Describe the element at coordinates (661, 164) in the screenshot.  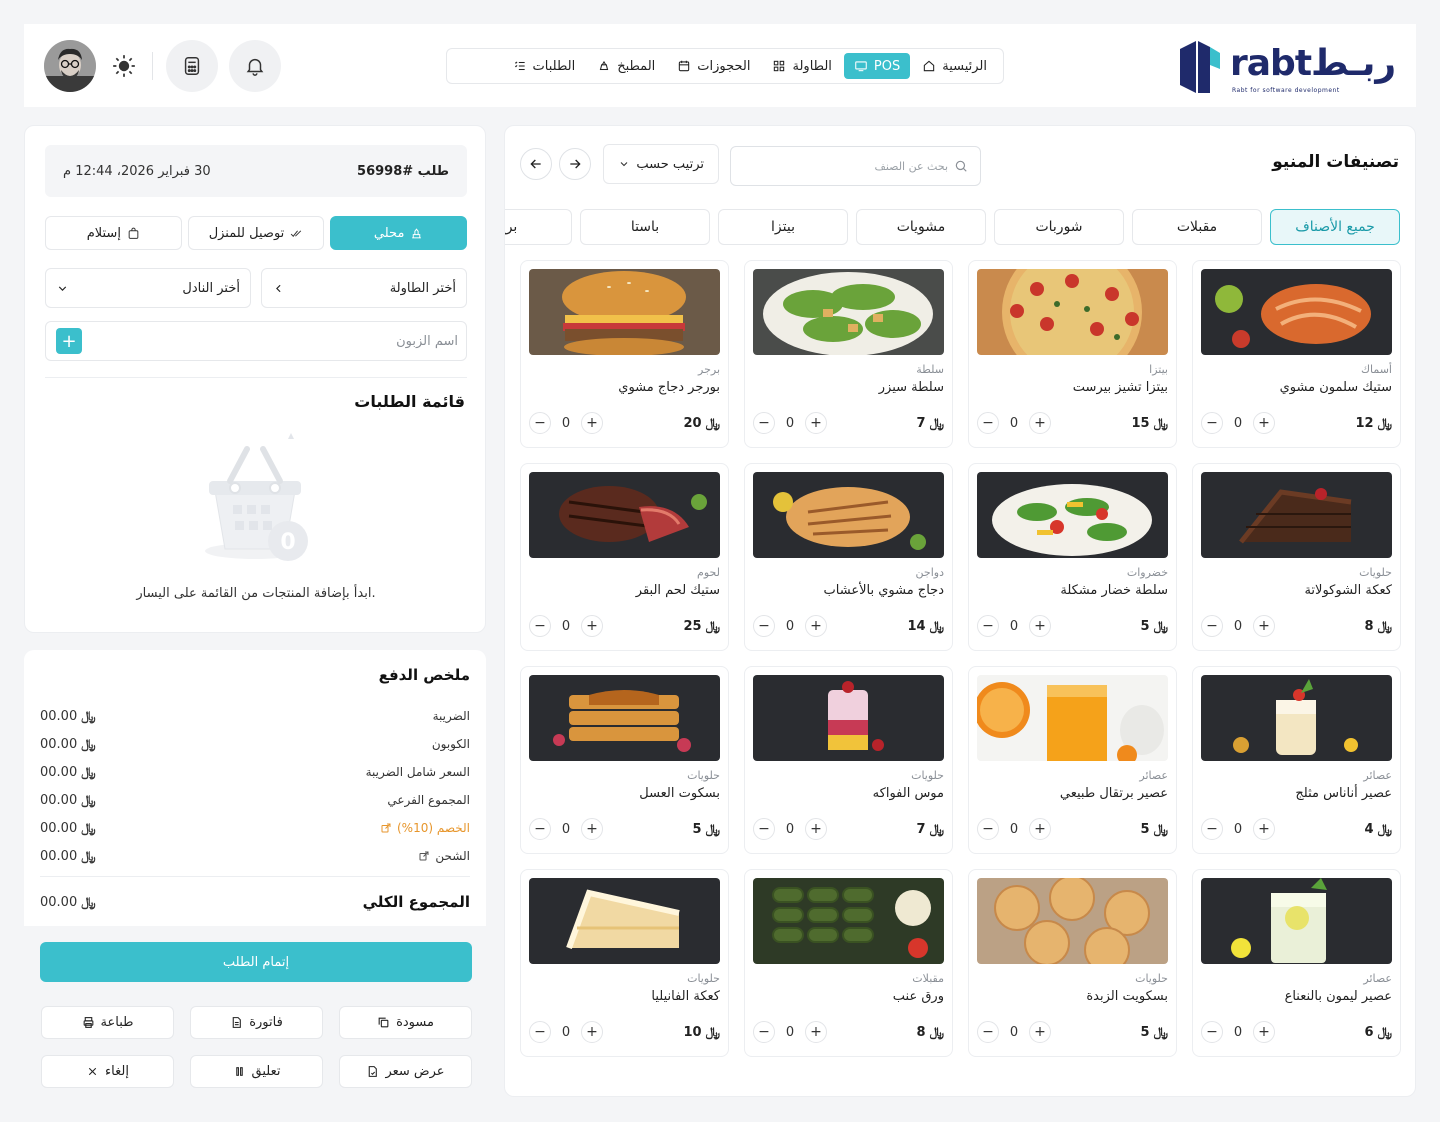
I see `sort-dropdown: ترتيب حسب` at that location.